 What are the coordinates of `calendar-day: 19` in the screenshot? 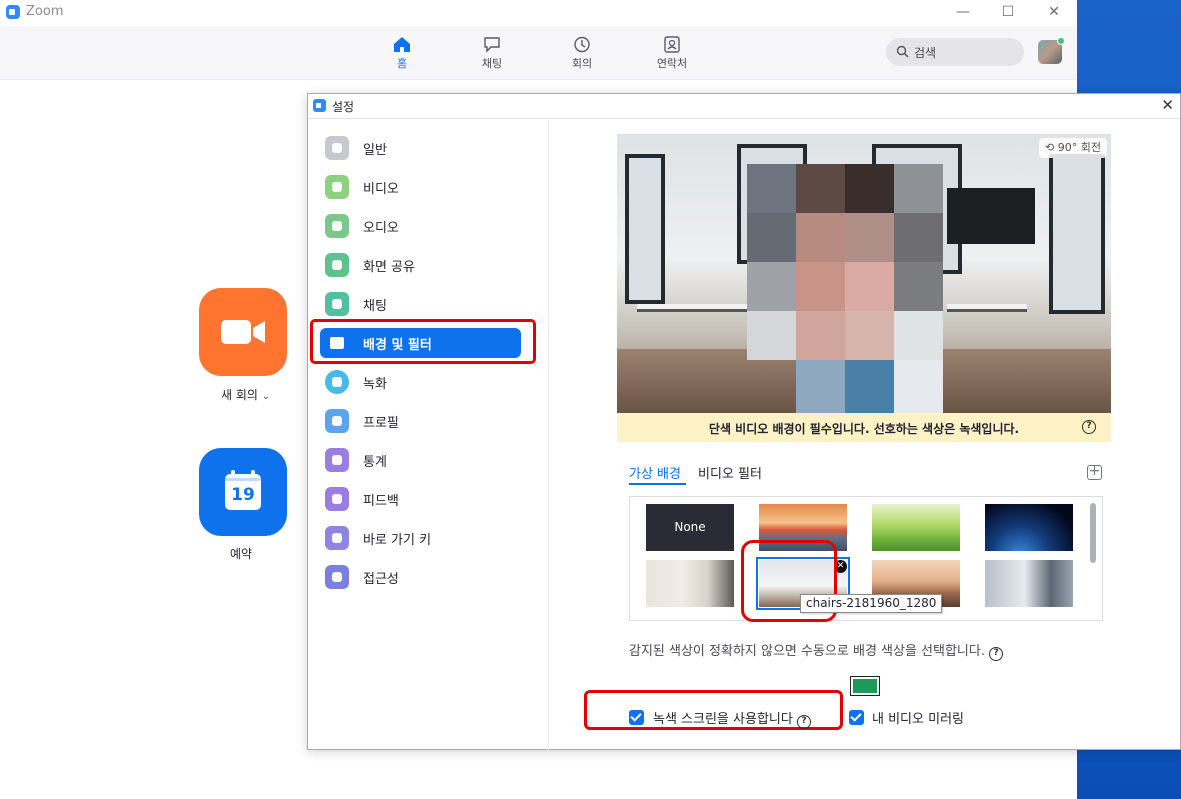 It's located at (243, 495).